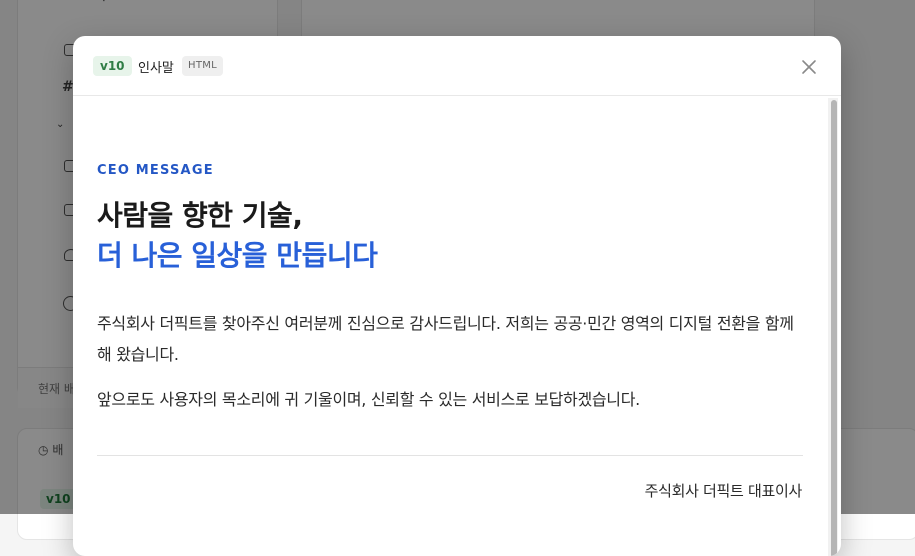 Image resolution: width=915 pixels, height=556 pixels. Describe the element at coordinates (834, 328) in the screenshot. I see `scrollbar-thumb` at that location.